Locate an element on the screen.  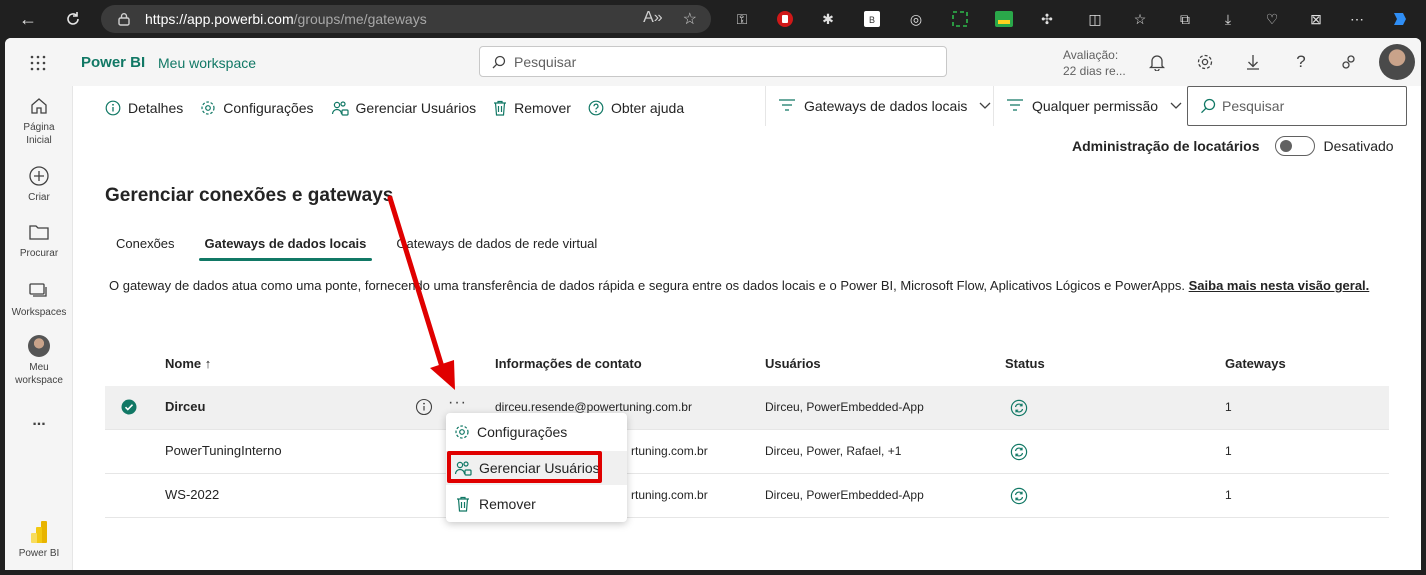
selected-check-icon is located at coordinates (129, 407).